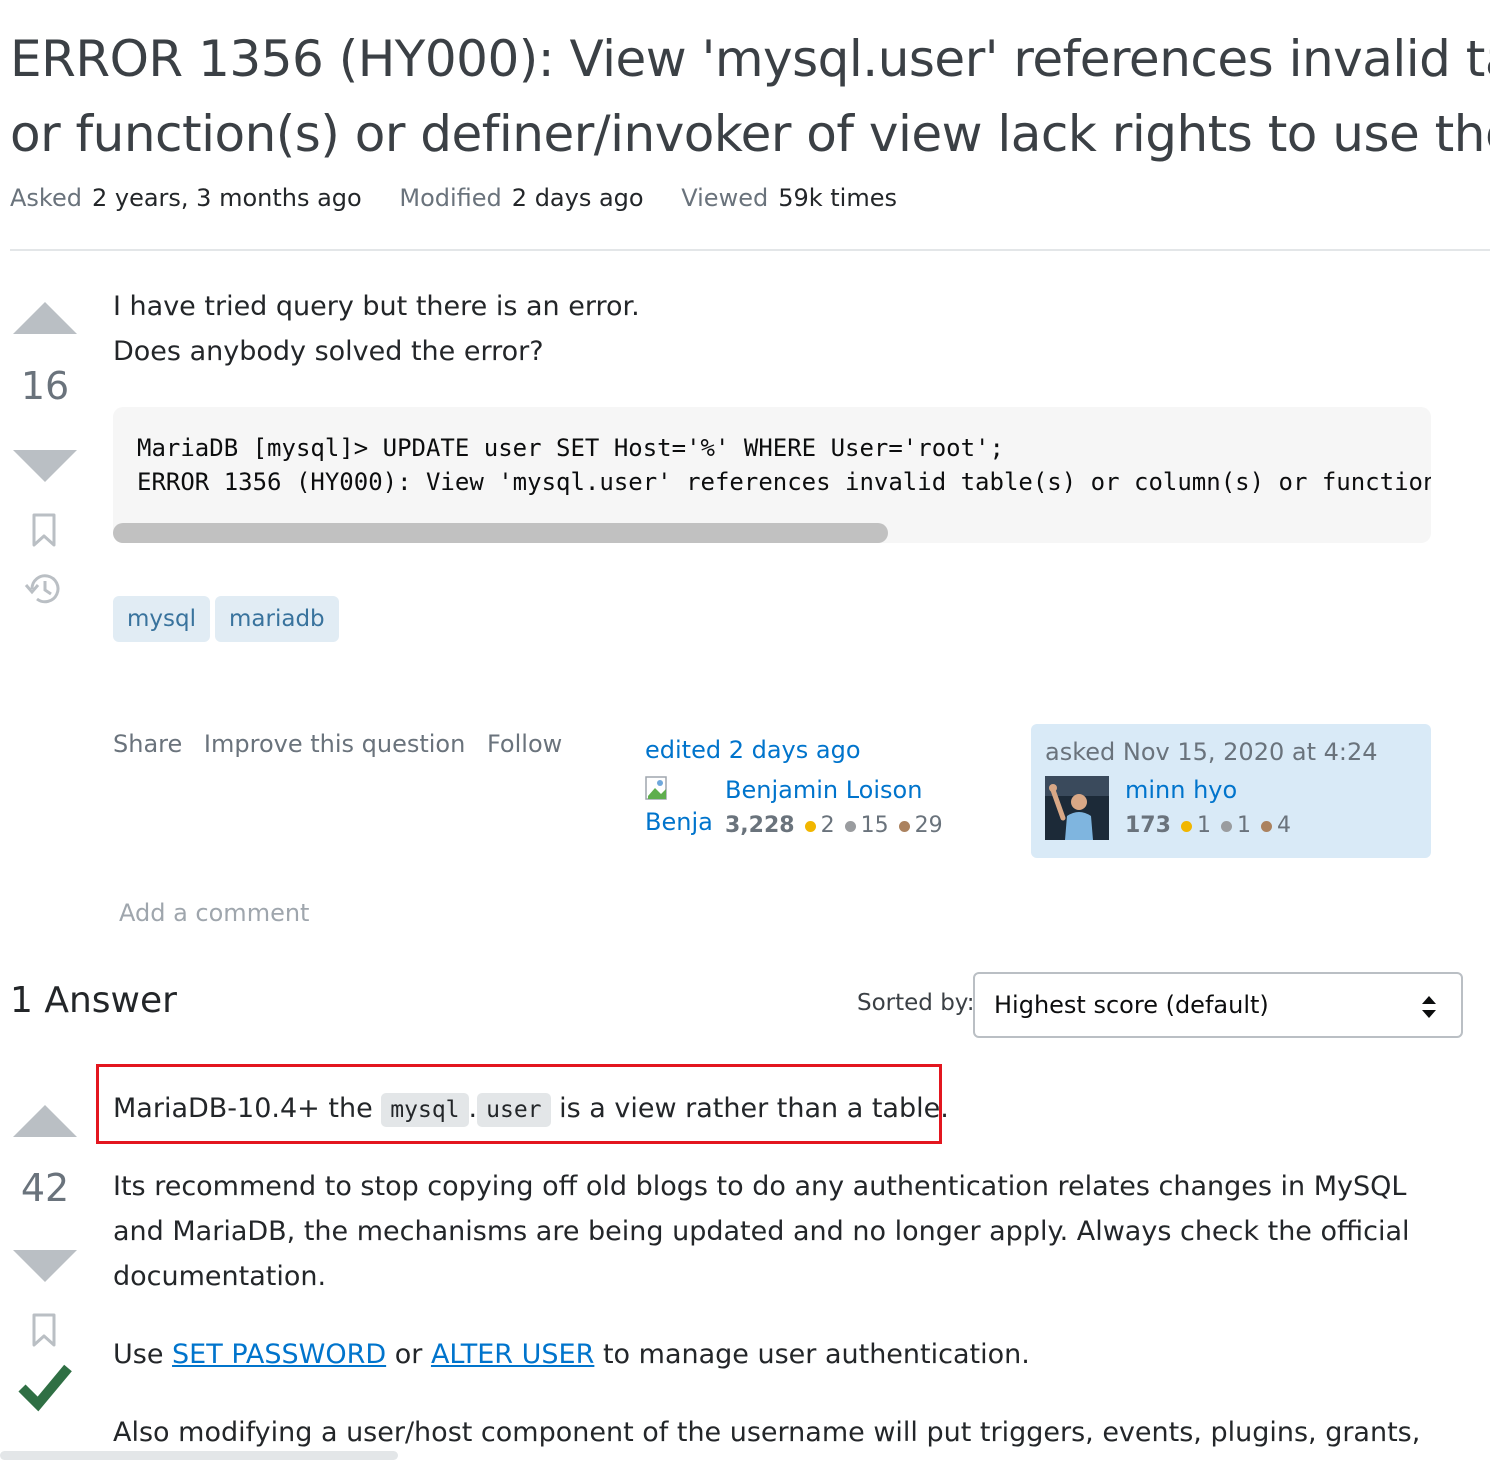  I want to click on sorted-by-label: Sorted by:, so click(916, 1003).